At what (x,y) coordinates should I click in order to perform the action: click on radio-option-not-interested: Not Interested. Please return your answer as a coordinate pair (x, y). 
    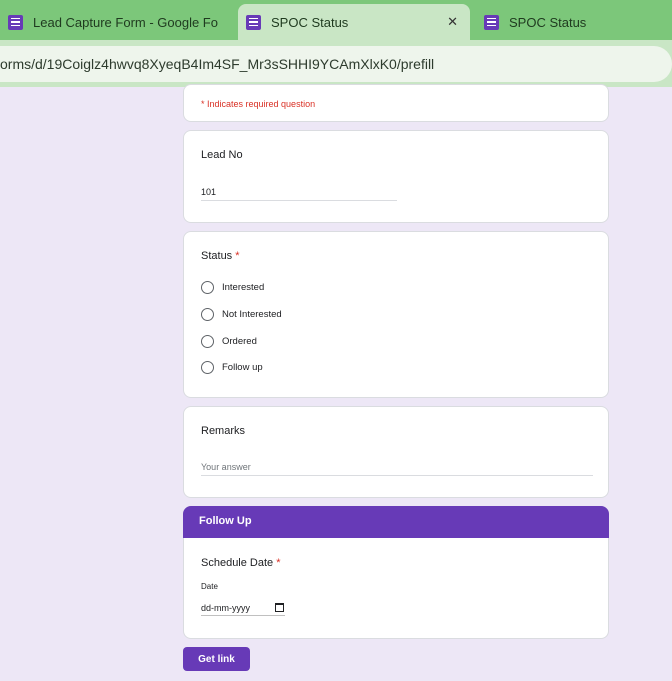
    Looking at the image, I should click on (241, 314).